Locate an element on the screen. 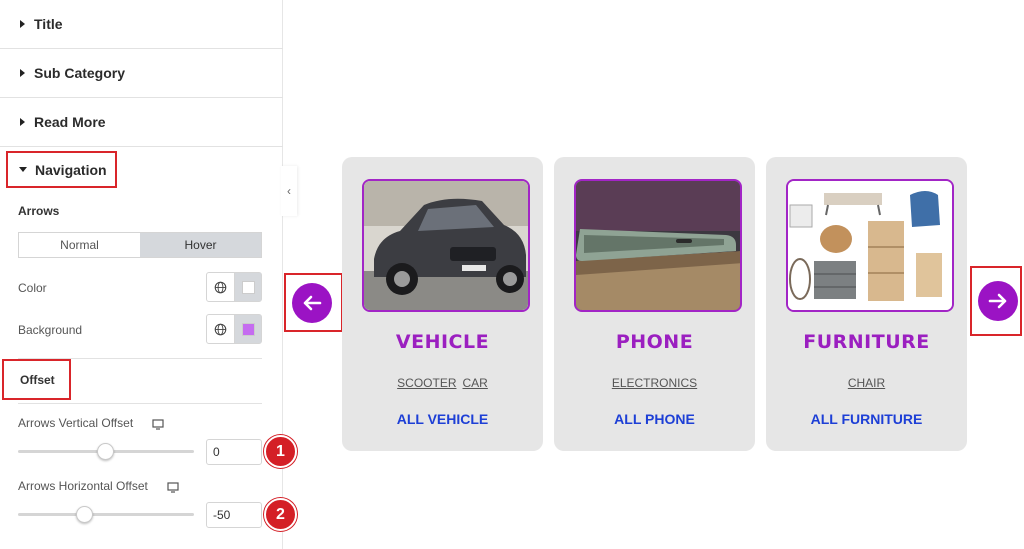 This screenshot has width=1024, height=549. section-sub-category-label: Sub Category is located at coordinates (80, 73).